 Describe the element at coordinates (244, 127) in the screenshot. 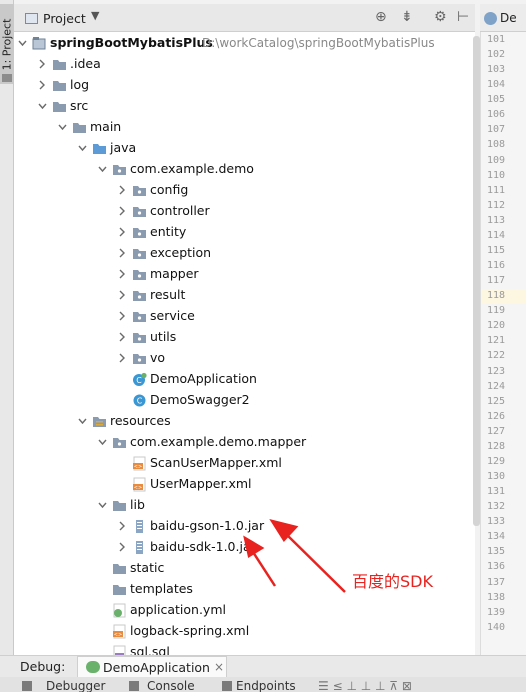

I see `tree-row: main` at that location.